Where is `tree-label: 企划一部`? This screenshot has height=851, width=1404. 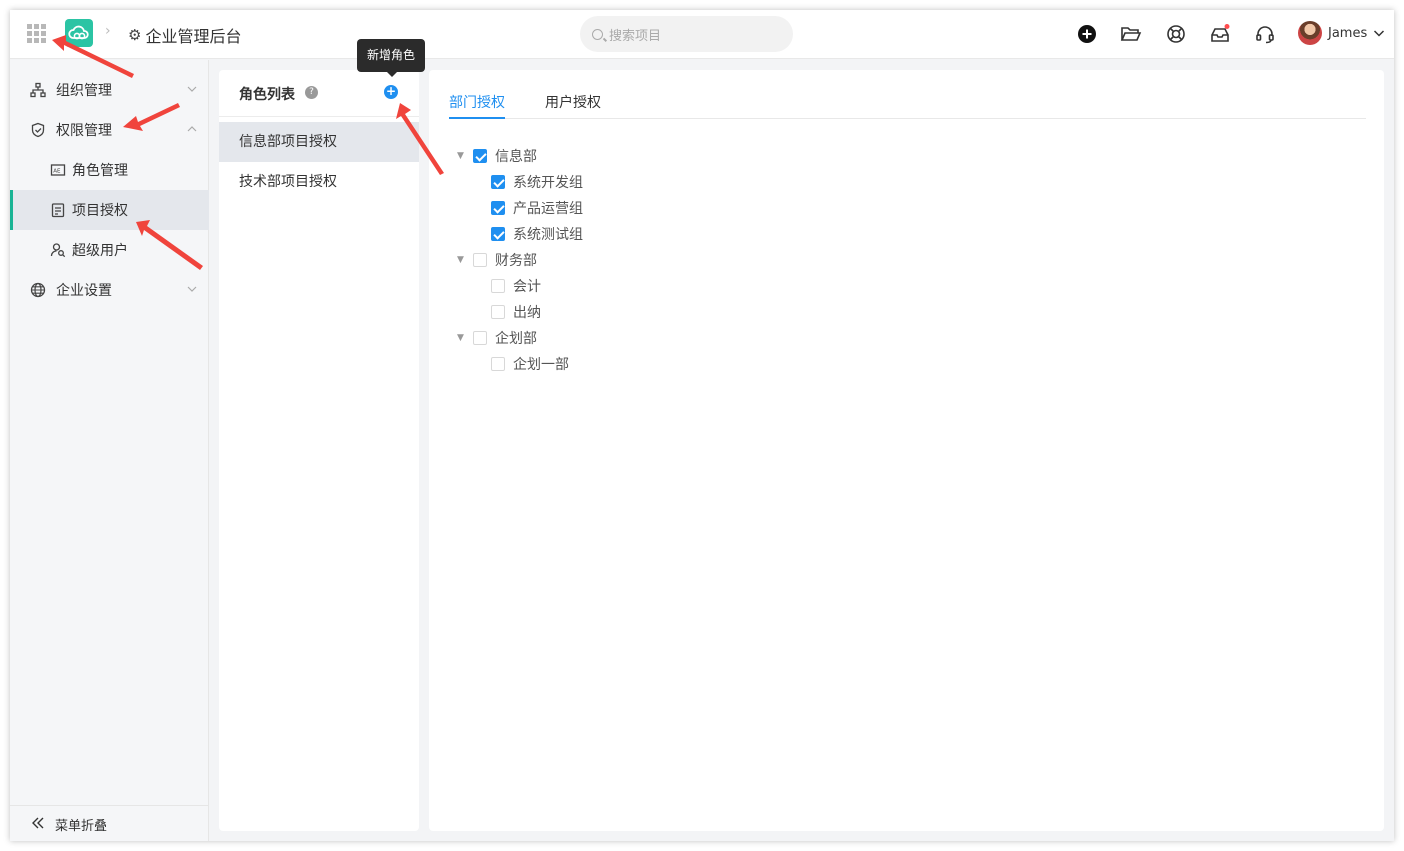 tree-label: 企划一部 is located at coordinates (541, 365).